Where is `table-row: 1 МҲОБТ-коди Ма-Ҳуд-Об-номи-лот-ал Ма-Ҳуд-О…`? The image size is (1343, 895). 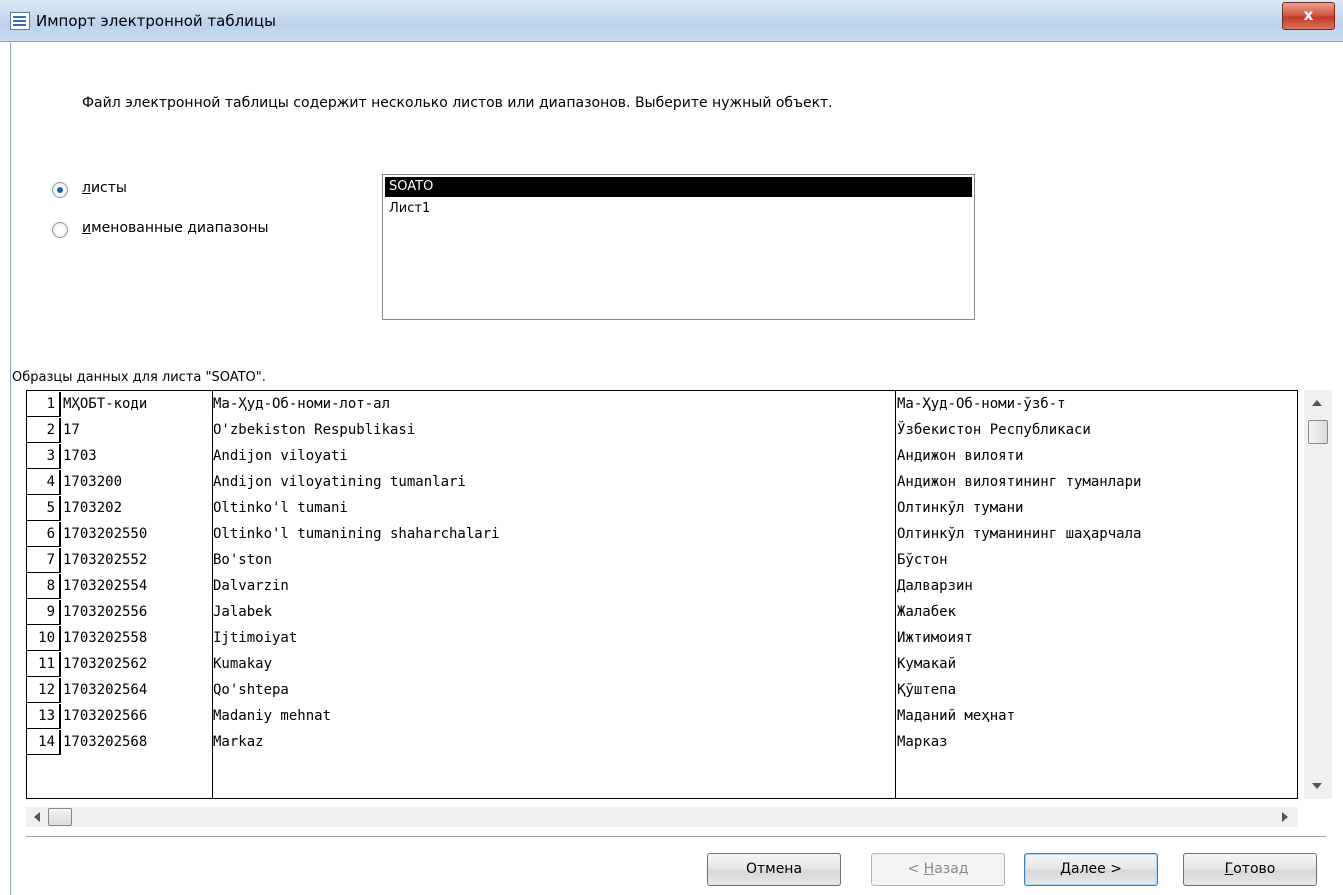 table-row: 1 МҲОБТ-коди Ма-Ҳуд-Об-номи-лот-ал Ма-Ҳуд-О… is located at coordinates (662, 405).